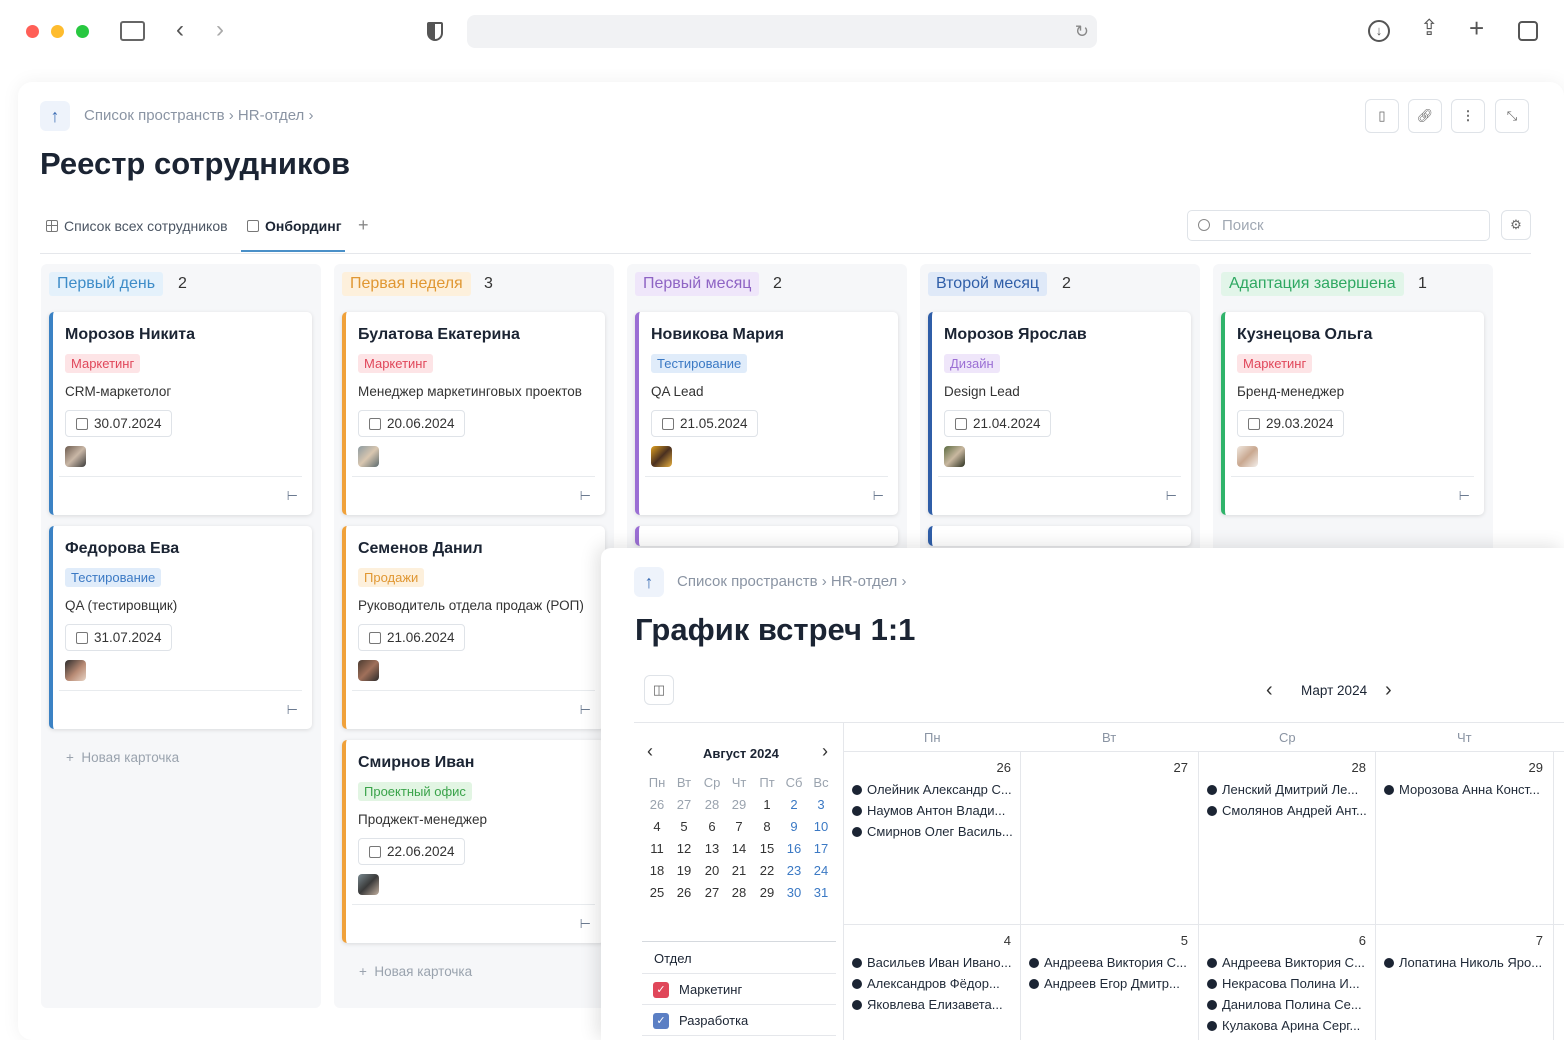  What do you see at coordinates (657, 892) in the screenshot?
I see `mini-cal-day: 25` at bounding box center [657, 892].